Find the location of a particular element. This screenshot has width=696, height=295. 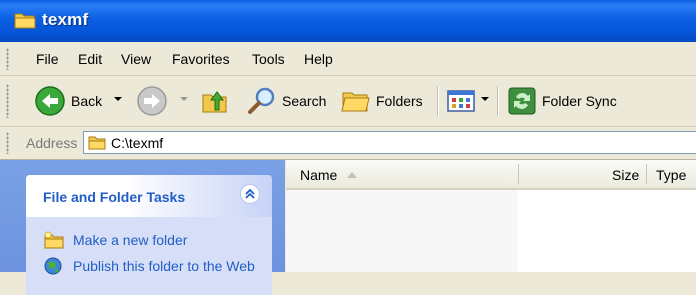

folder-up-icon is located at coordinates (214, 102).